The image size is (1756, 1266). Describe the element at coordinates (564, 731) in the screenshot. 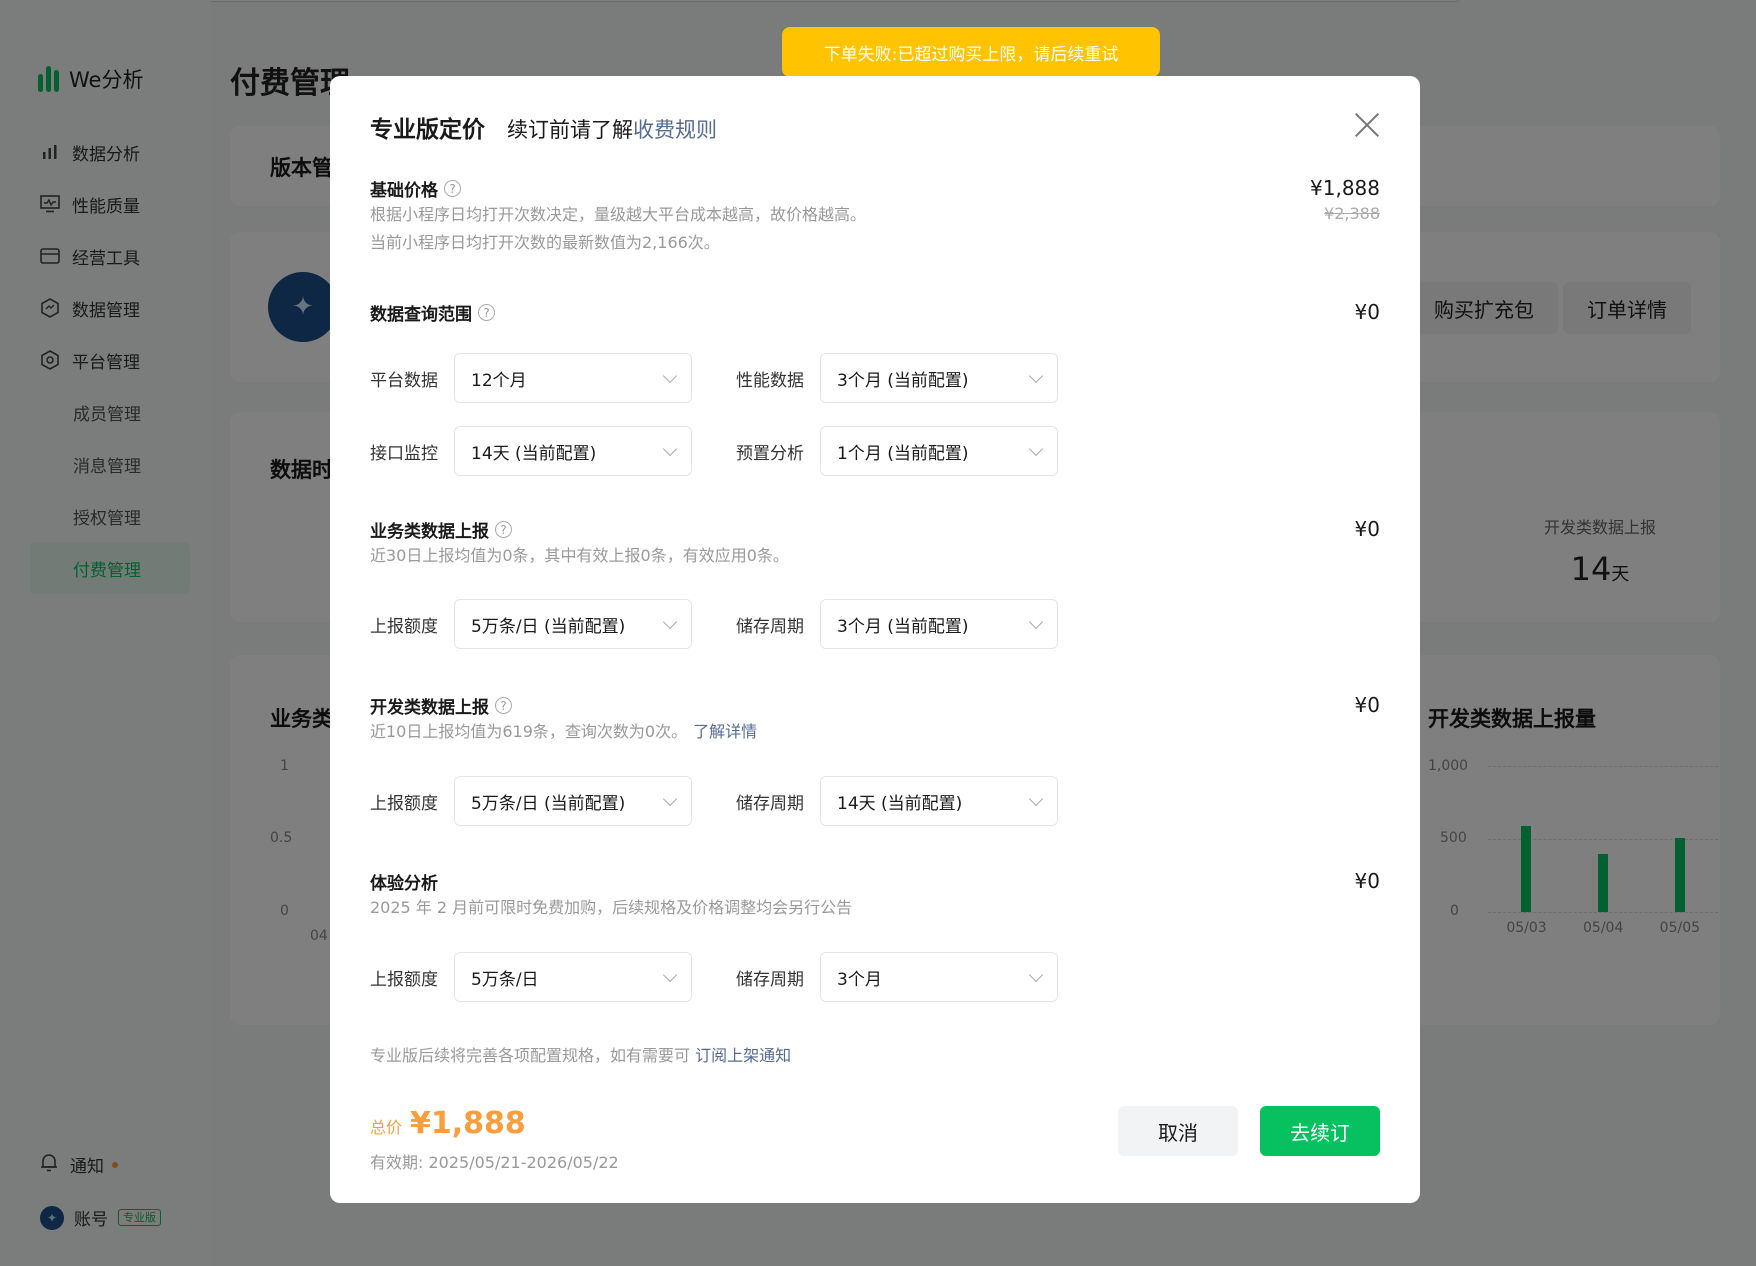

I see `section-desc: 近10日上报均值为619条，查询次数为0次。 了解详情` at that location.